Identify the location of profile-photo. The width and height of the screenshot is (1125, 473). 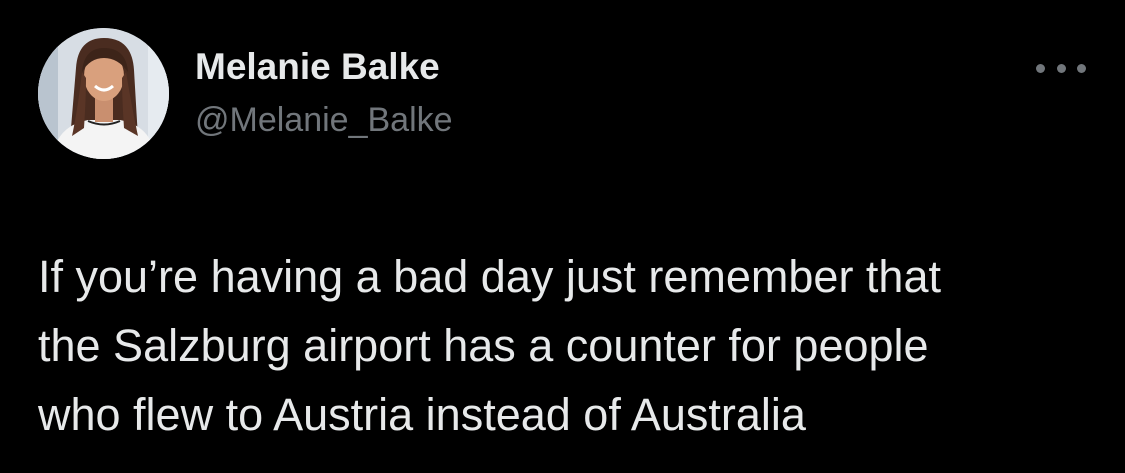
(103, 93).